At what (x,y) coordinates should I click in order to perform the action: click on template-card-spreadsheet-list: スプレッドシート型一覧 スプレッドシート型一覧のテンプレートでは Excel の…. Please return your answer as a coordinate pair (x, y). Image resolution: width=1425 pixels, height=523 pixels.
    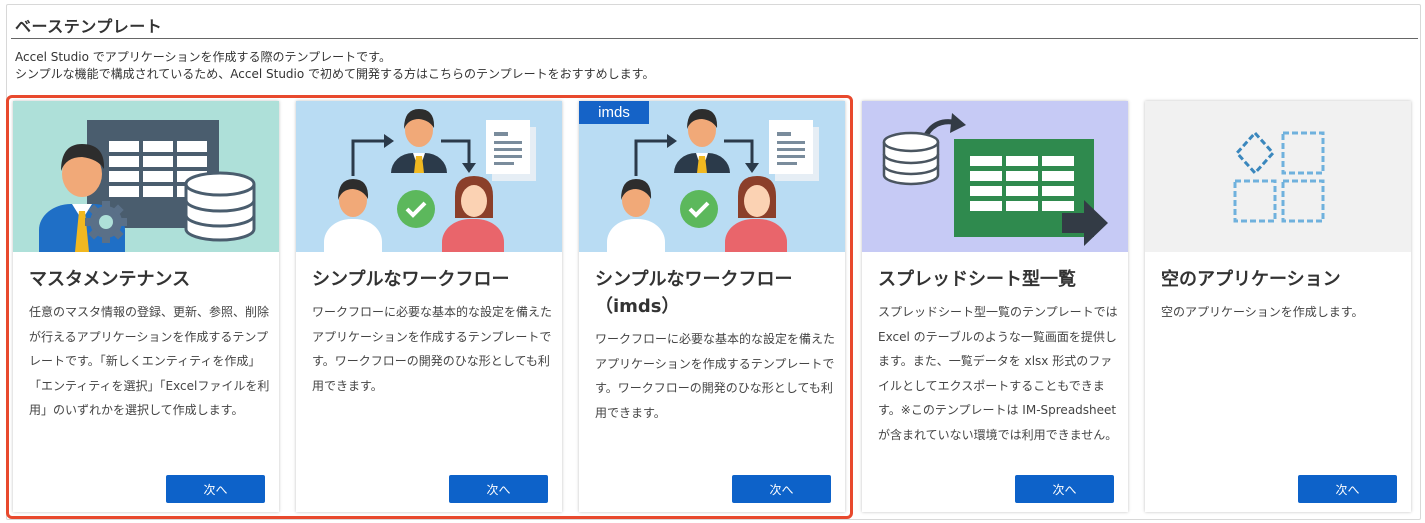
    Looking at the image, I should click on (995, 306).